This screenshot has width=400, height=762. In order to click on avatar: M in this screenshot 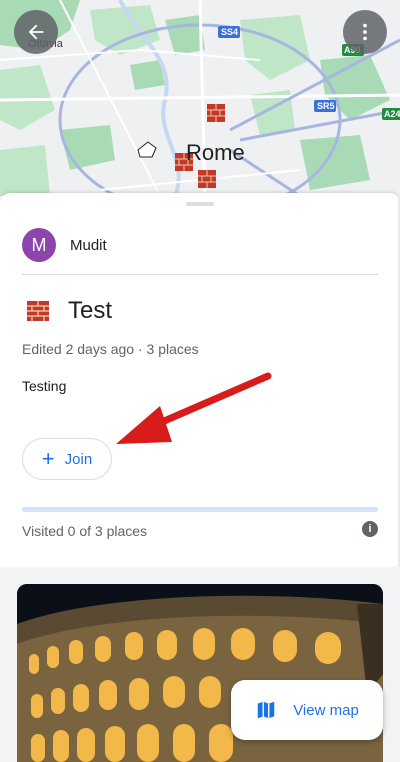, I will do `click(39, 245)`.